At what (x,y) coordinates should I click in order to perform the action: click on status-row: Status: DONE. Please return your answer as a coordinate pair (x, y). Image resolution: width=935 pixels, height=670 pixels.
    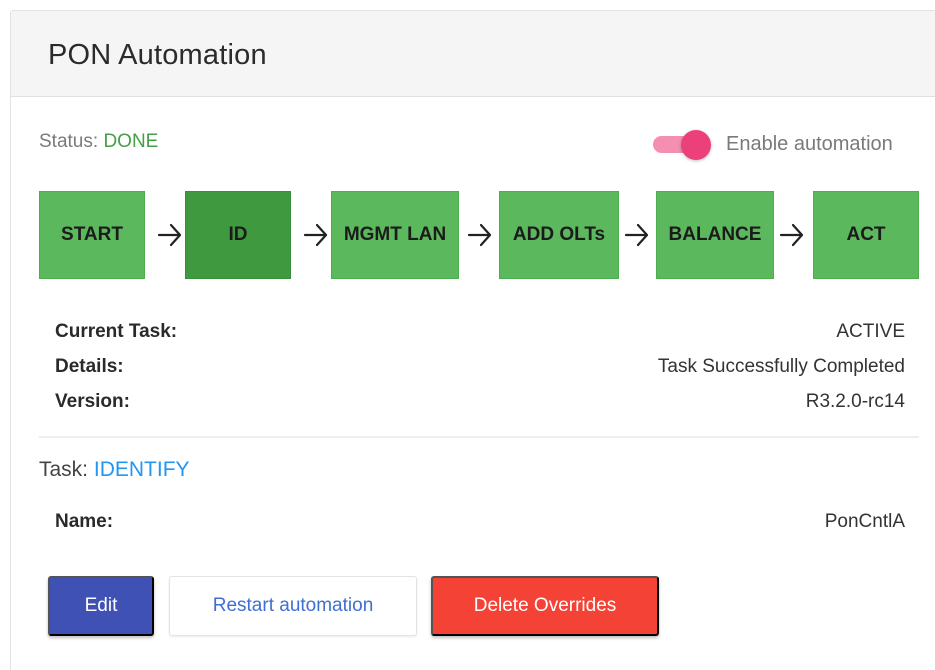
    Looking at the image, I should click on (98, 142).